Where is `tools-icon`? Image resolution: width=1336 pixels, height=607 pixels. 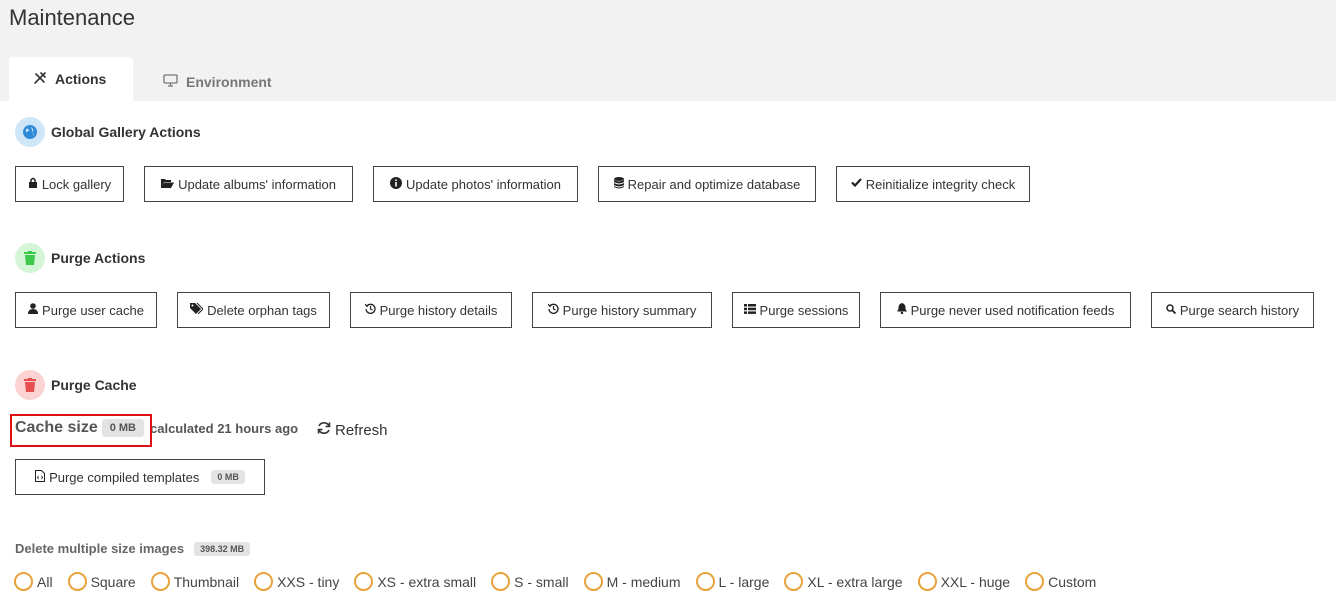 tools-icon is located at coordinates (40, 79).